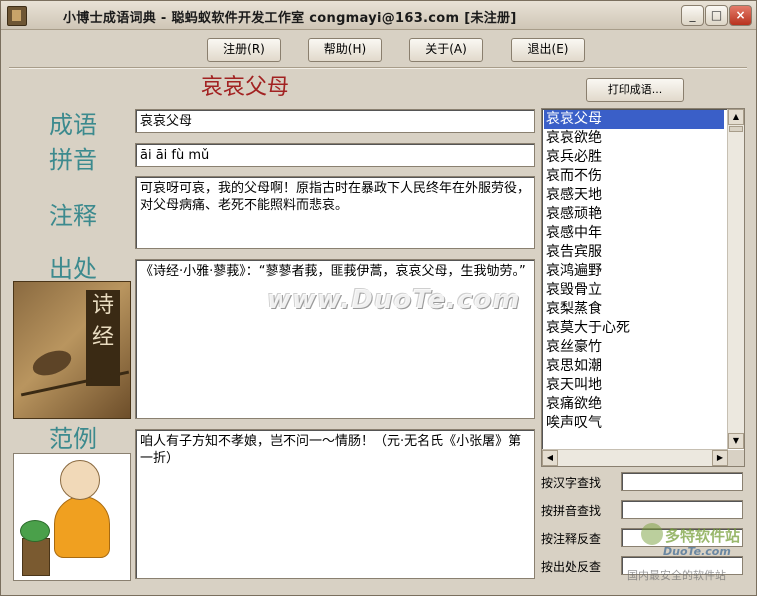 The height and width of the screenshot is (596, 757). Describe the element at coordinates (634, 366) in the screenshot. I see `idiom-list-item: 哀思如潮` at that location.